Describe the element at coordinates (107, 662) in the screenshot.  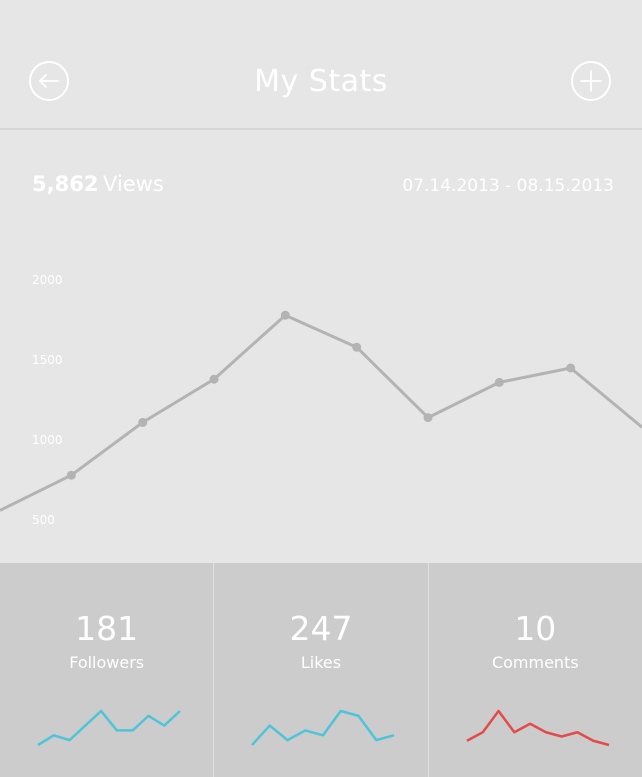
I see `followers-label: Followers` at that location.